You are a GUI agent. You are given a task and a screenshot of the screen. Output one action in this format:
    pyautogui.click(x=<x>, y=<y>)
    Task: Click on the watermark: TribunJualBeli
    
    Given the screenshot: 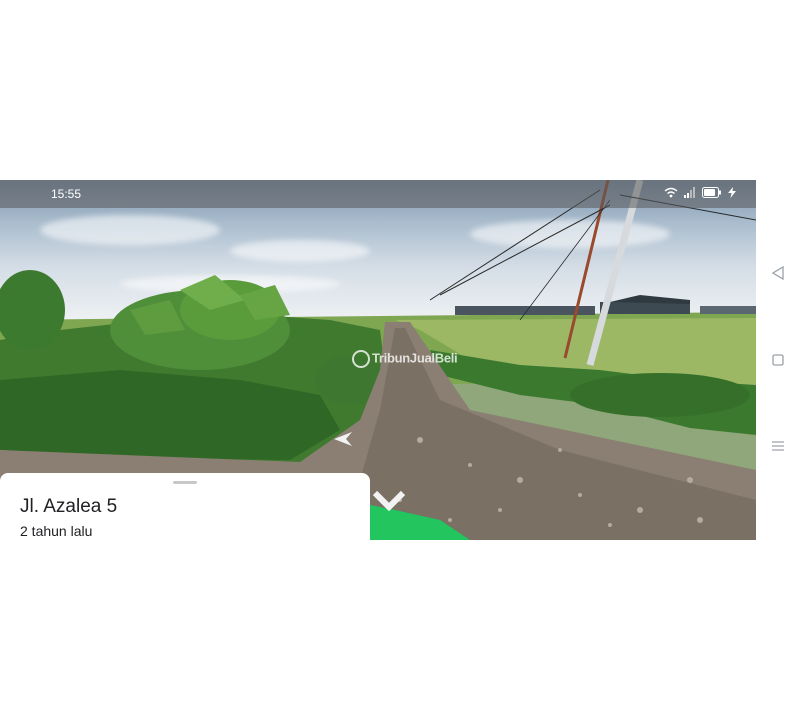 What is the action you would take?
    pyautogui.click(x=405, y=359)
    